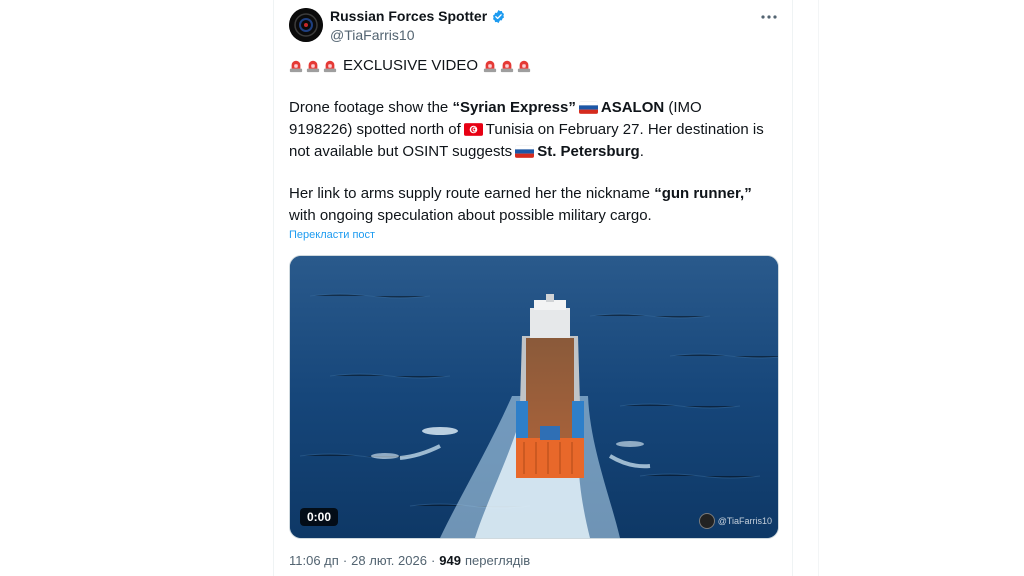 This screenshot has width=1024, height=576. What do you see at coordinates (703, 193) in the screenshot?
I see `nickname-bold: “gun runner,”` at bounding box center [703, 193].